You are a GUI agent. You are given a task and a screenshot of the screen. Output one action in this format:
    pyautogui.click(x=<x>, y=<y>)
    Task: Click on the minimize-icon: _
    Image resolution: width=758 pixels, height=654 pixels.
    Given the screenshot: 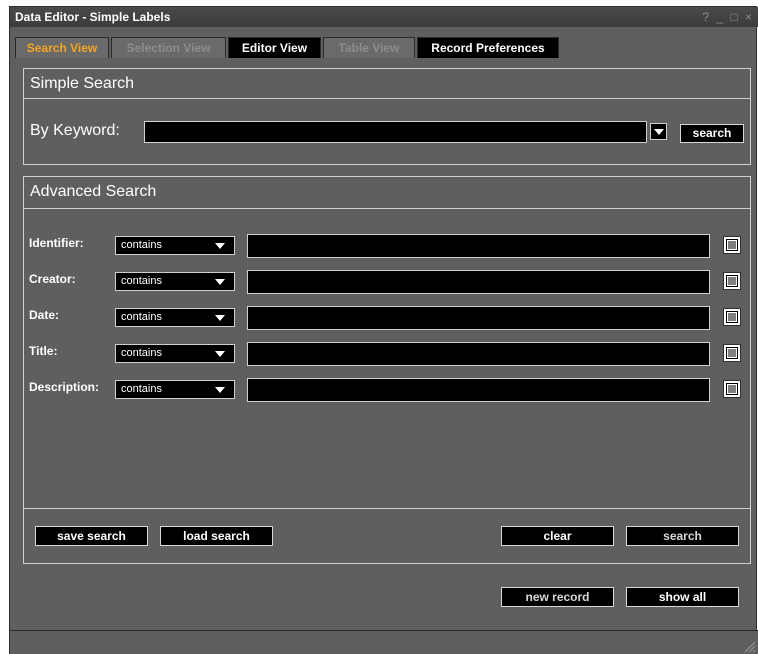 What is the action you would take?
    pyautogui.click(x=720, y=17)
    